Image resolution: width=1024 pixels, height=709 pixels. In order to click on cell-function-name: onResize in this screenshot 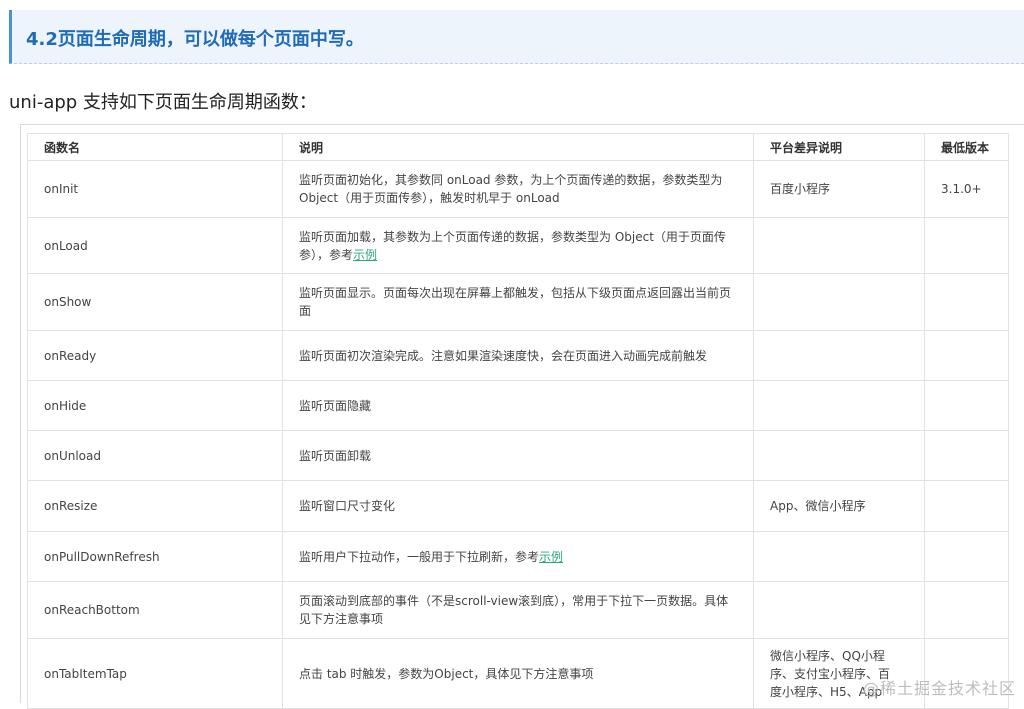, I will do `click(155, 506)`.